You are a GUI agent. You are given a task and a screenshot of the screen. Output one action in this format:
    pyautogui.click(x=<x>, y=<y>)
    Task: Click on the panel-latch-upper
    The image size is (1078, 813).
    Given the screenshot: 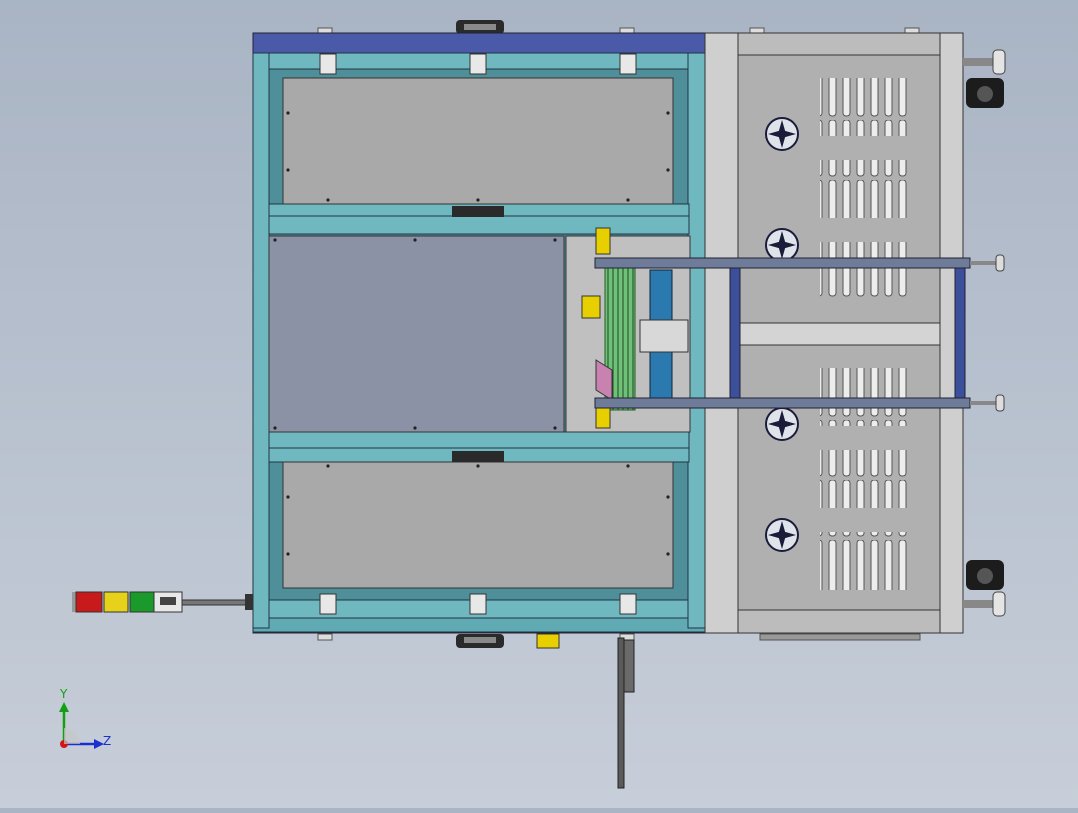 What is the action you would take?
    pyautogui.click(x=478, y=211)
    